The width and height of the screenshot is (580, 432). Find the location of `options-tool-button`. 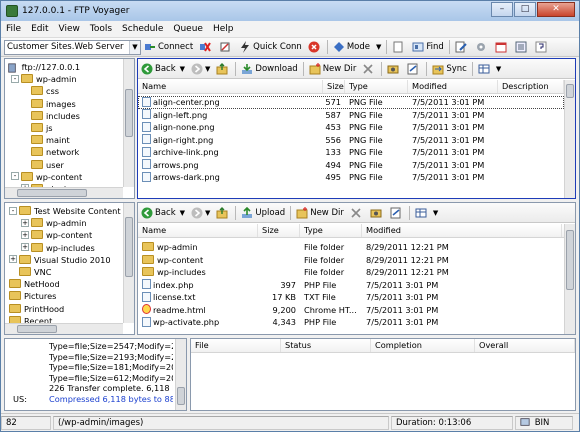

options-tool-button is located at coordinates (482, 47).